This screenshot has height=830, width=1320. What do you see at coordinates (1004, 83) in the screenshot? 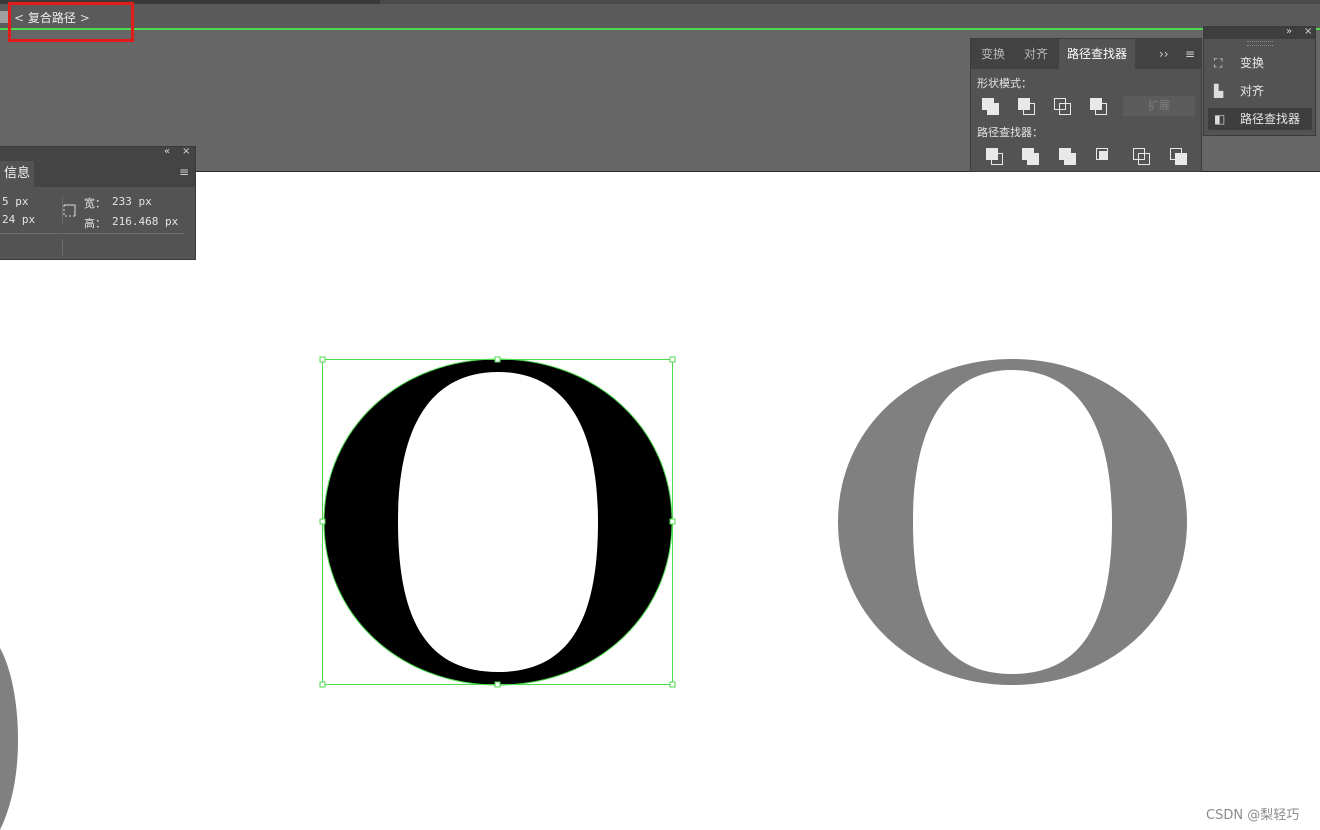
I see `shape-modes-label: 形状模式：` at bounding box center [1004, 83].